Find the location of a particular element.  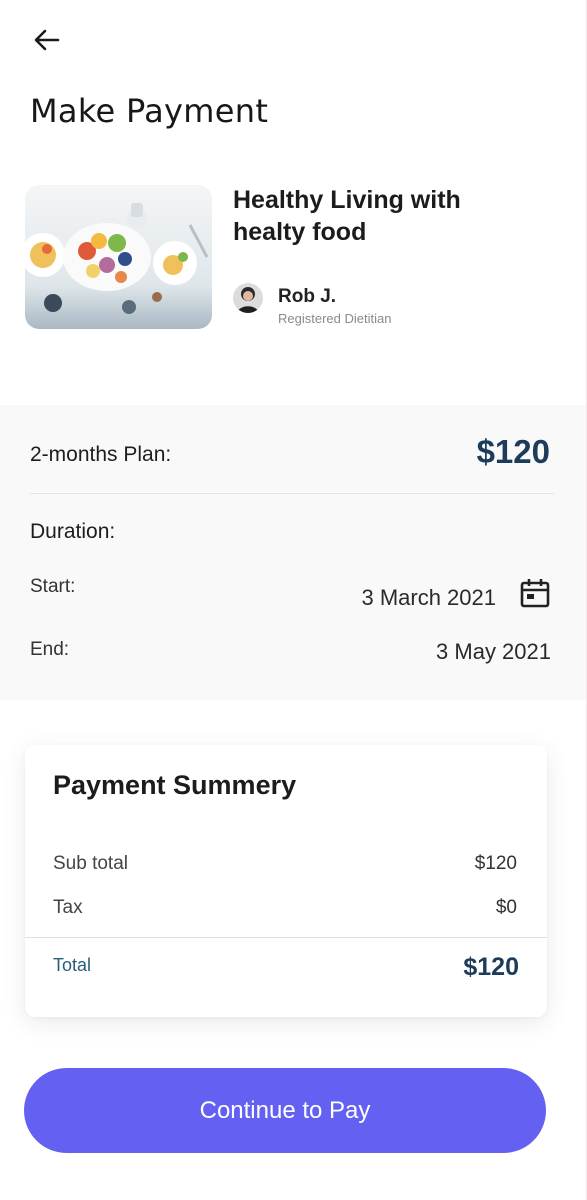

plan-price: $120 is located at coordinates (513, 451).